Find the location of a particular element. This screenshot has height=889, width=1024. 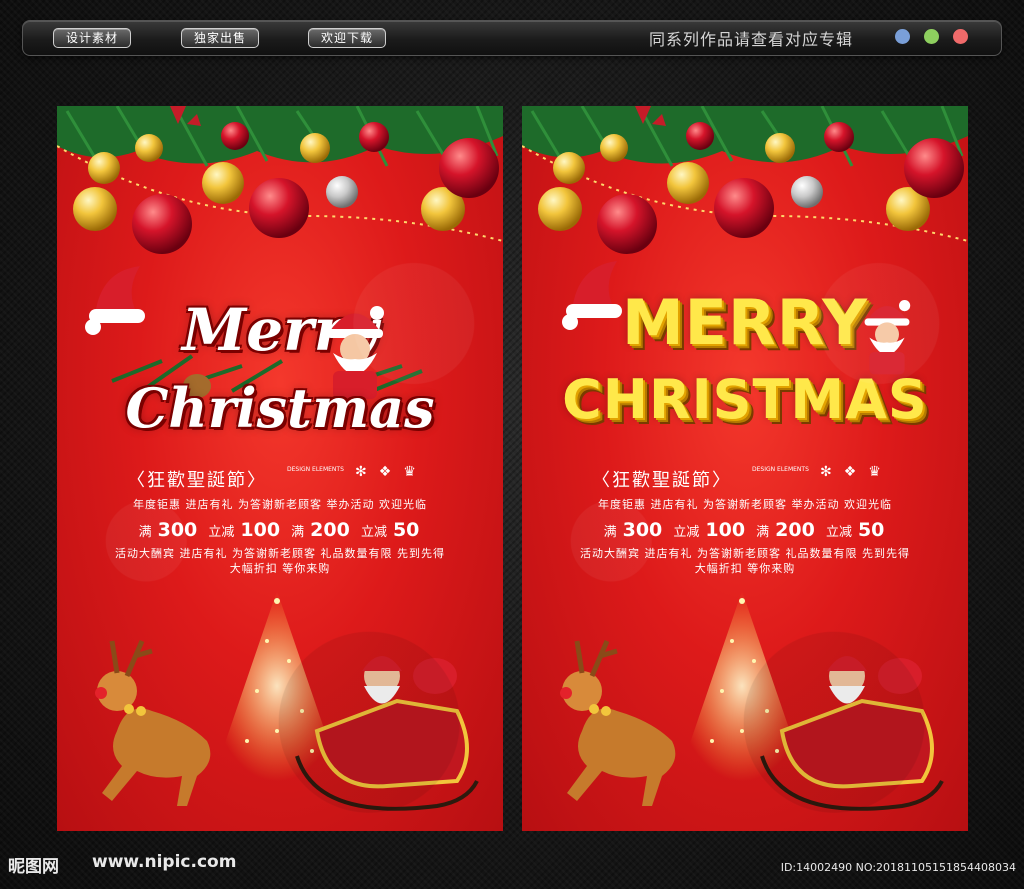

design-material-button: 设计素材 is located at coordinates (92, 38).